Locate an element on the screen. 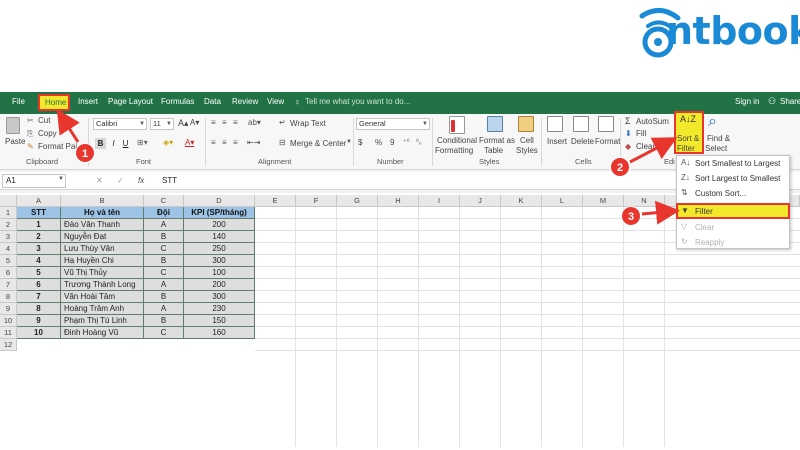  table-header-cell: Họ và tên is located at coordinates (102, 213).